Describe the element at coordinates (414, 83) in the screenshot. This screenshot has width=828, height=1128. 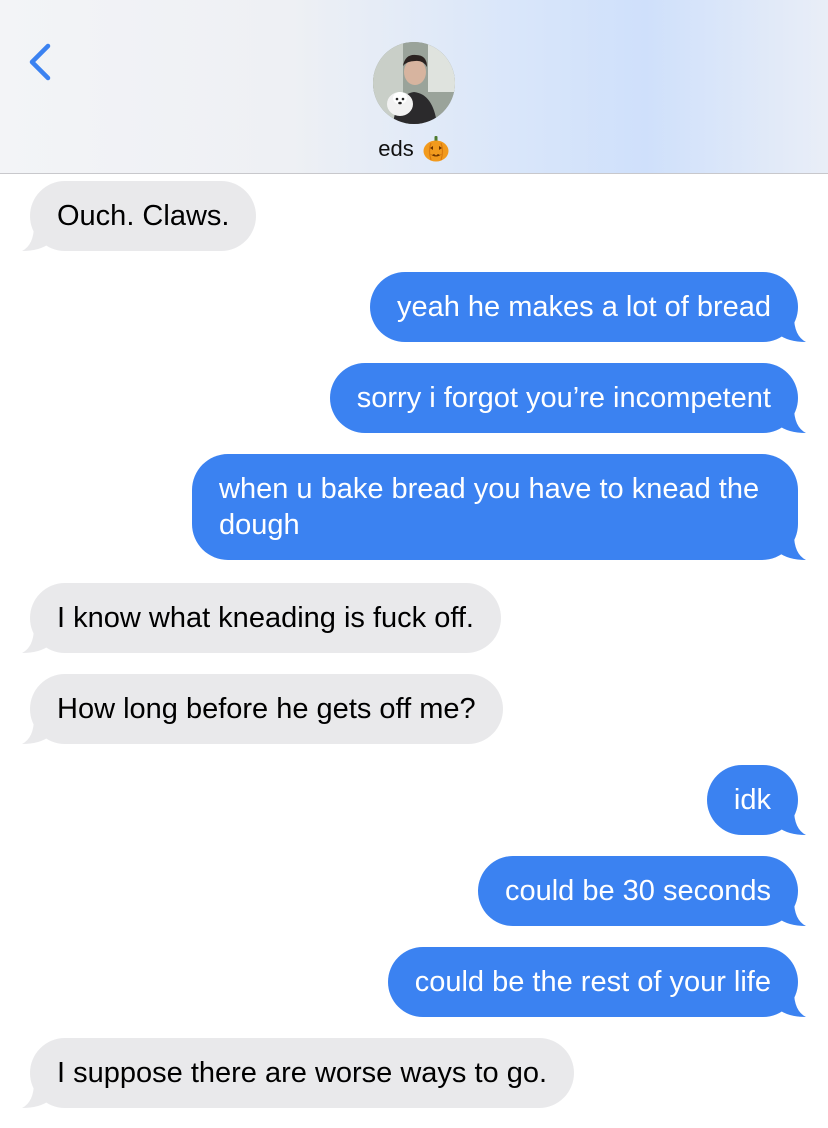
I see `contact-avatar` at that location.